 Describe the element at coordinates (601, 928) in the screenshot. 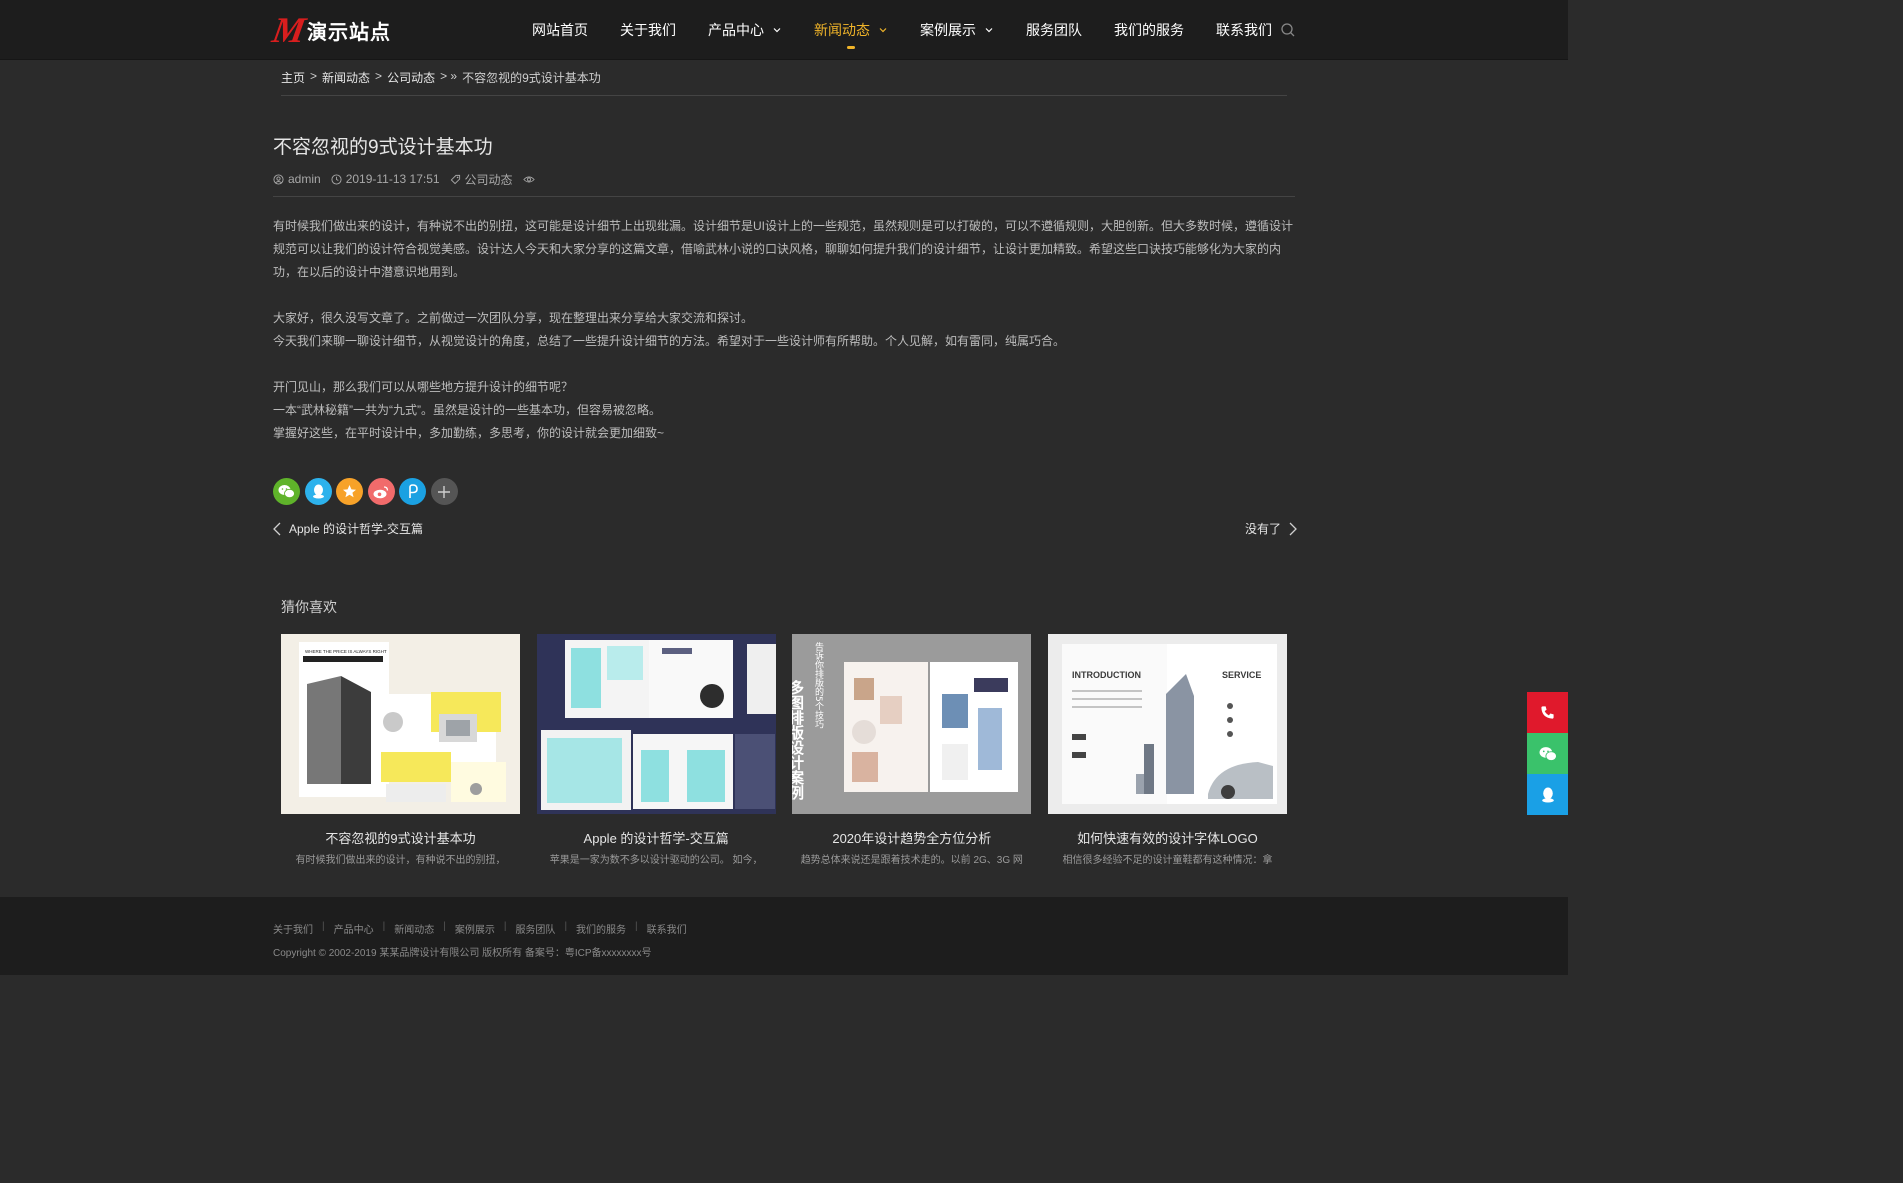

I see `footer-link: 我们的服务` at that location.